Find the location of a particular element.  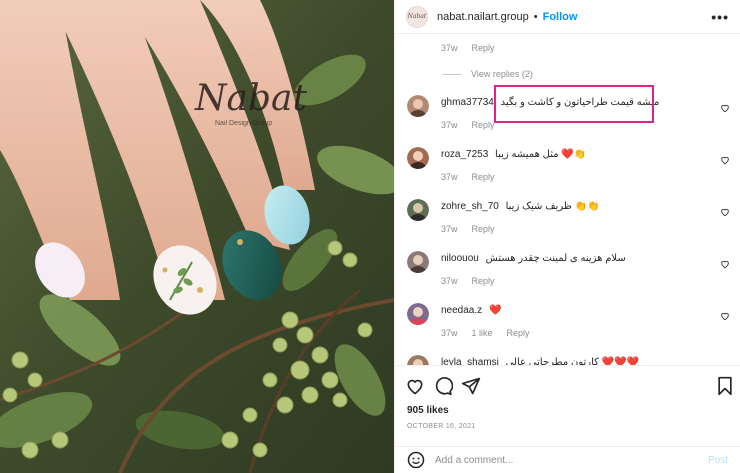

post-button: Post is located at coordinates (718, 460).